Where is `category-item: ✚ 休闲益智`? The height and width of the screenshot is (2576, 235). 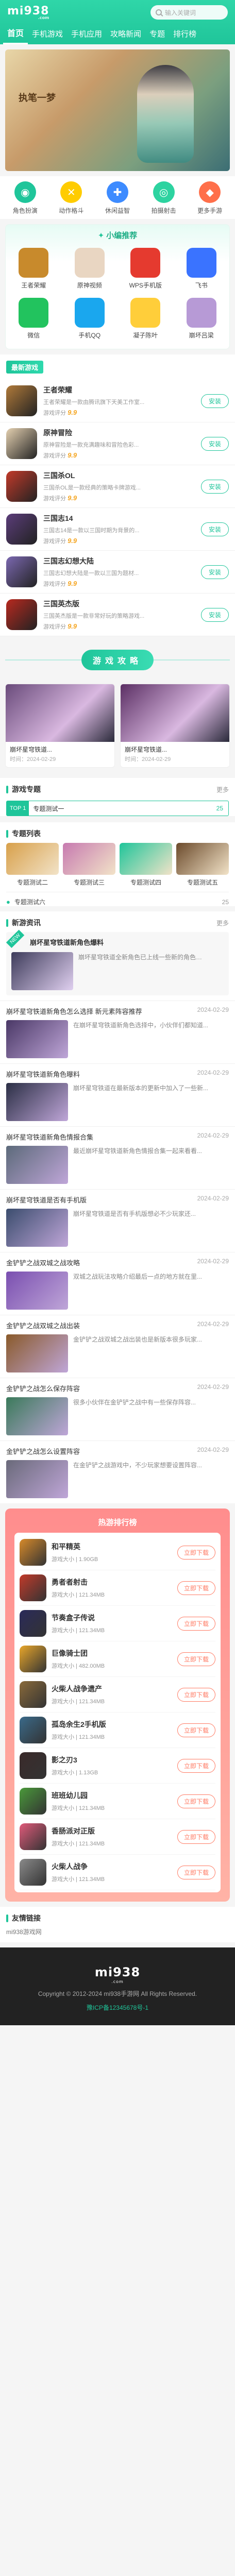 category-item: ✚ 休闲益智 is located at coordinates (117, 198).